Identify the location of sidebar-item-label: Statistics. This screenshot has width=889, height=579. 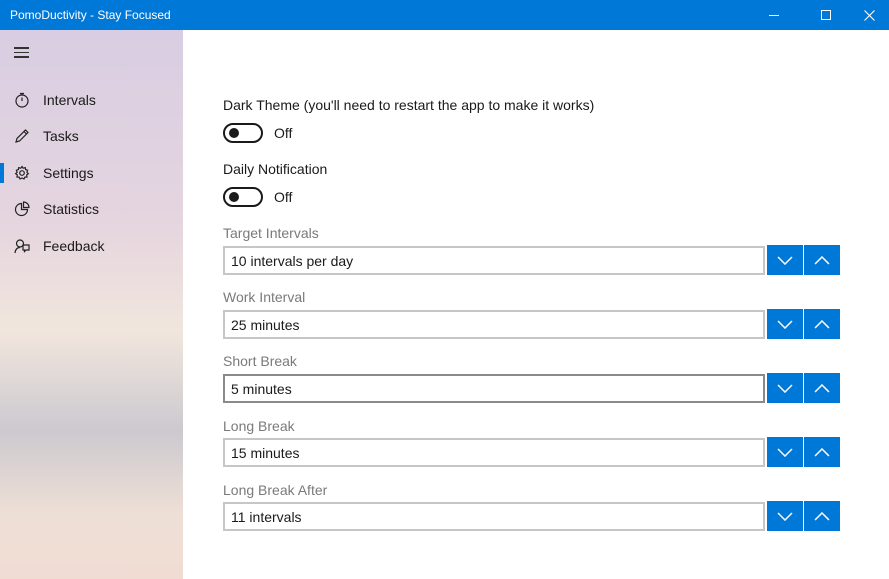
(71, 209).